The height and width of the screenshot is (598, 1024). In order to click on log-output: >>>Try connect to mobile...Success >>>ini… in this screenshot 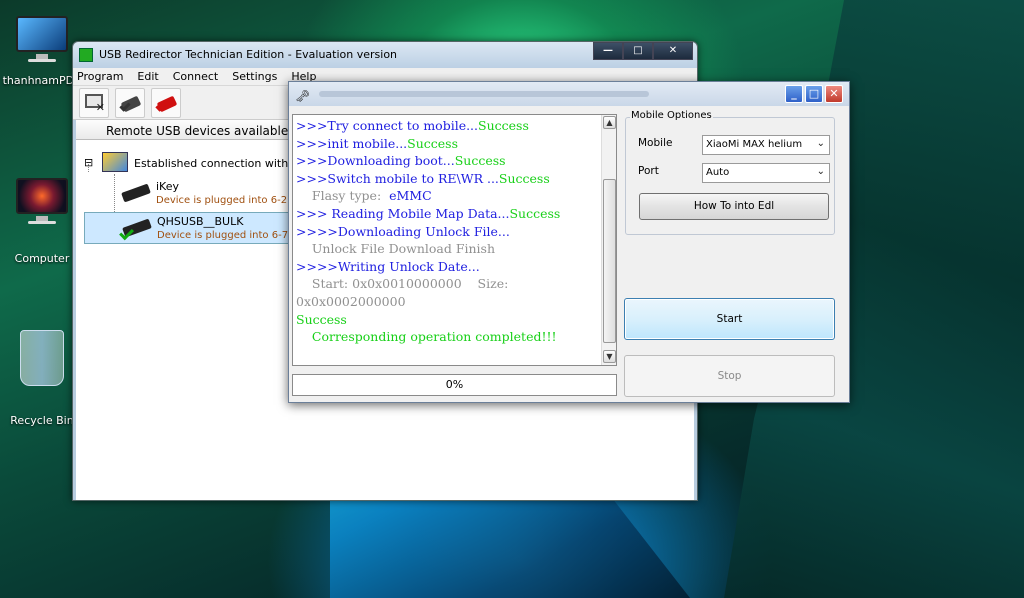, I will do `click(454, 240)`.